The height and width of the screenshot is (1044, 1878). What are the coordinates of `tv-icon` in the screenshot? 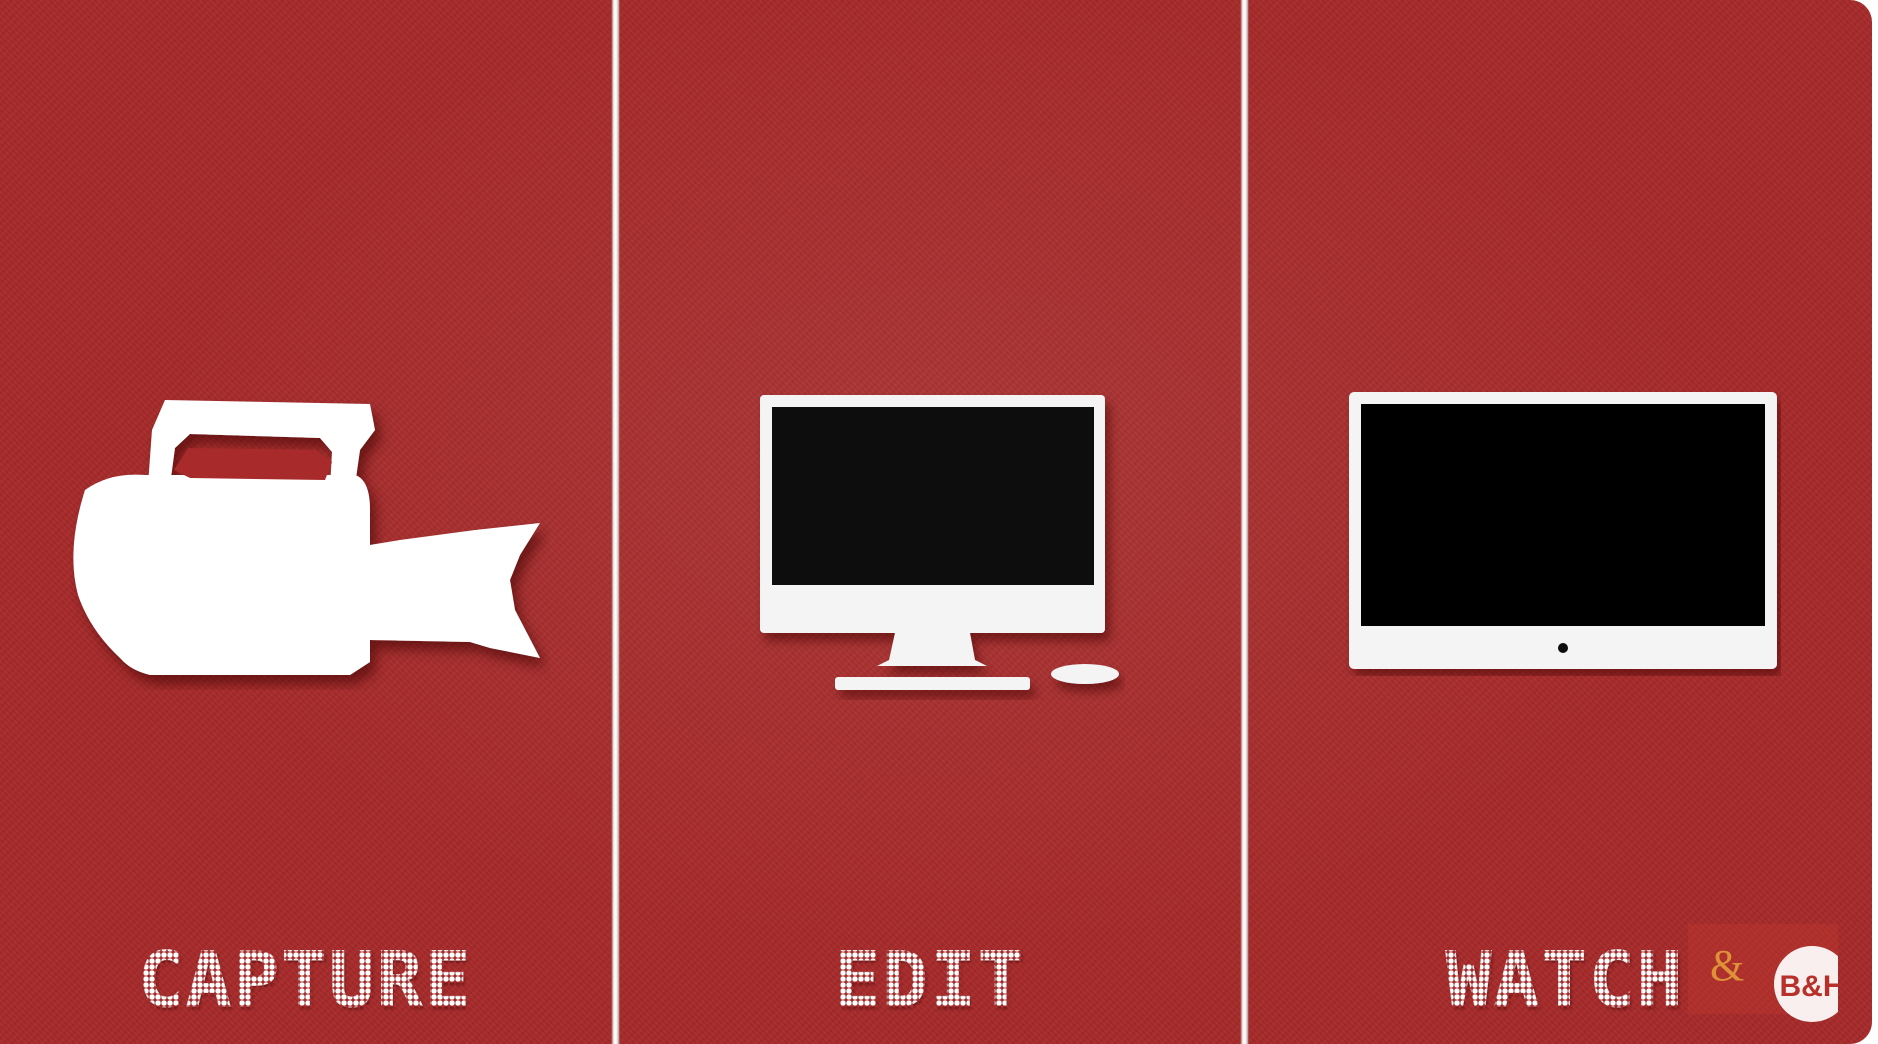 It's located at (1563, 530).